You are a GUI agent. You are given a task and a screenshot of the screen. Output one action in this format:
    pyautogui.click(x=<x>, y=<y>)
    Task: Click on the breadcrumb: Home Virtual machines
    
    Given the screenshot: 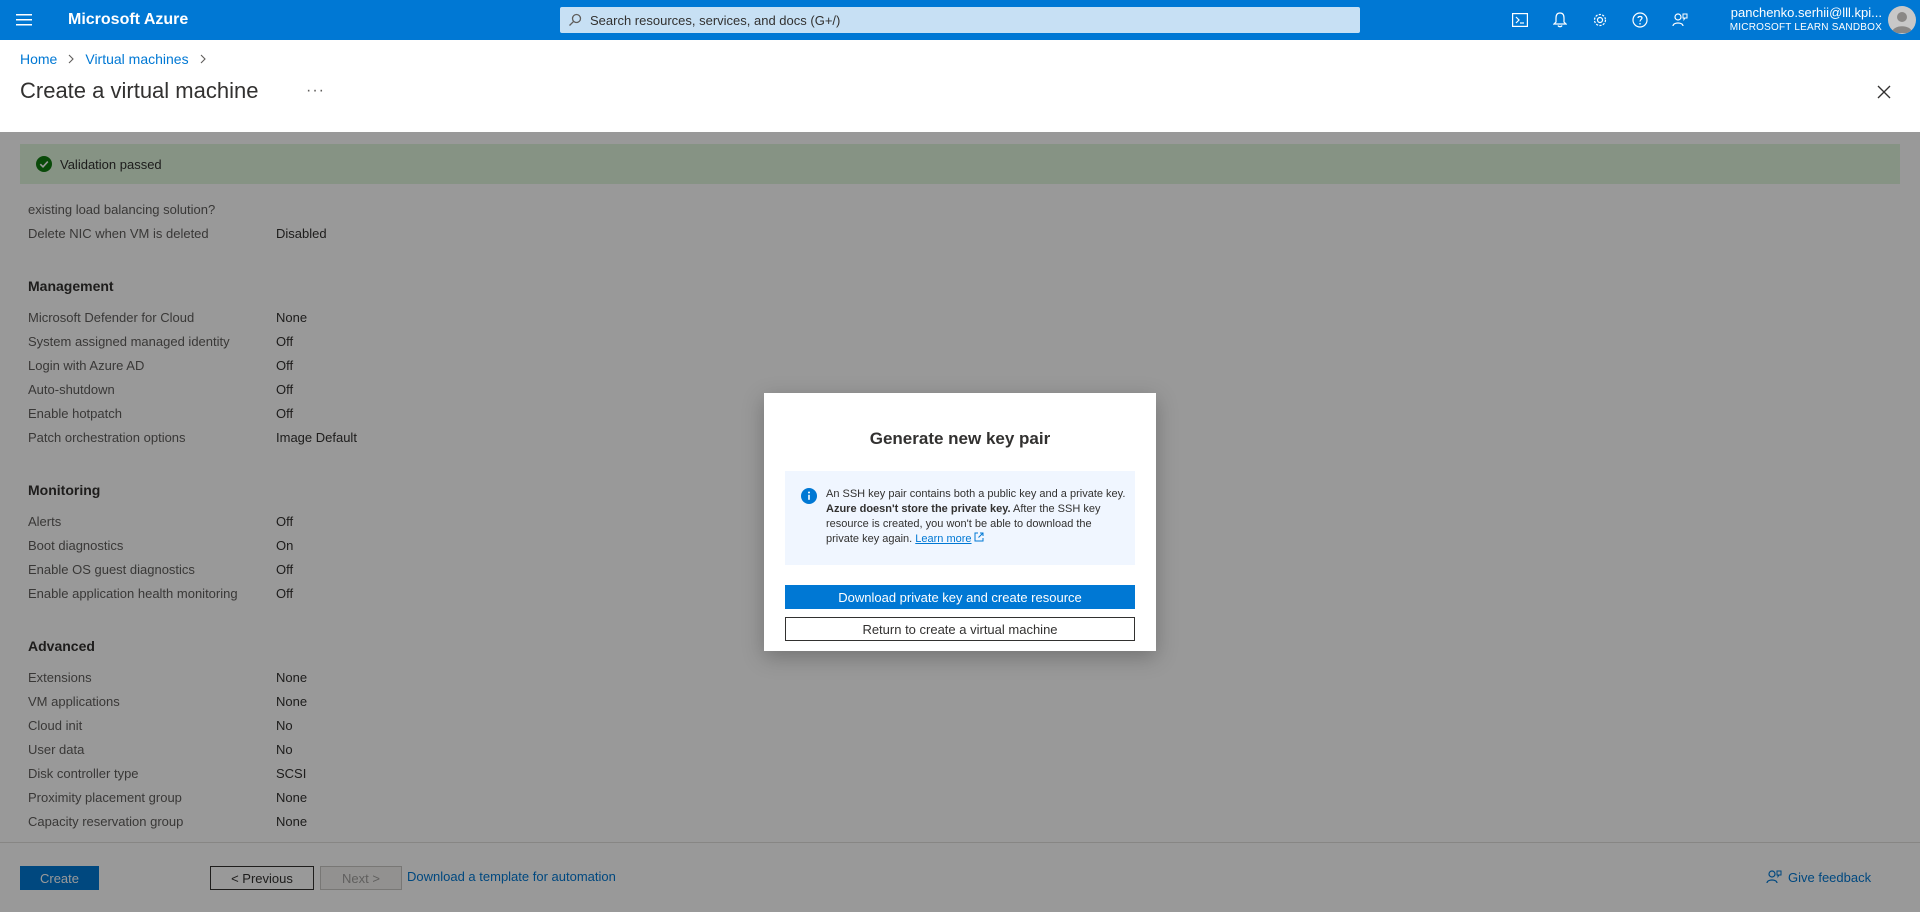 What is the action you would take?
    pyautogui.click(x=118, y=59)
    